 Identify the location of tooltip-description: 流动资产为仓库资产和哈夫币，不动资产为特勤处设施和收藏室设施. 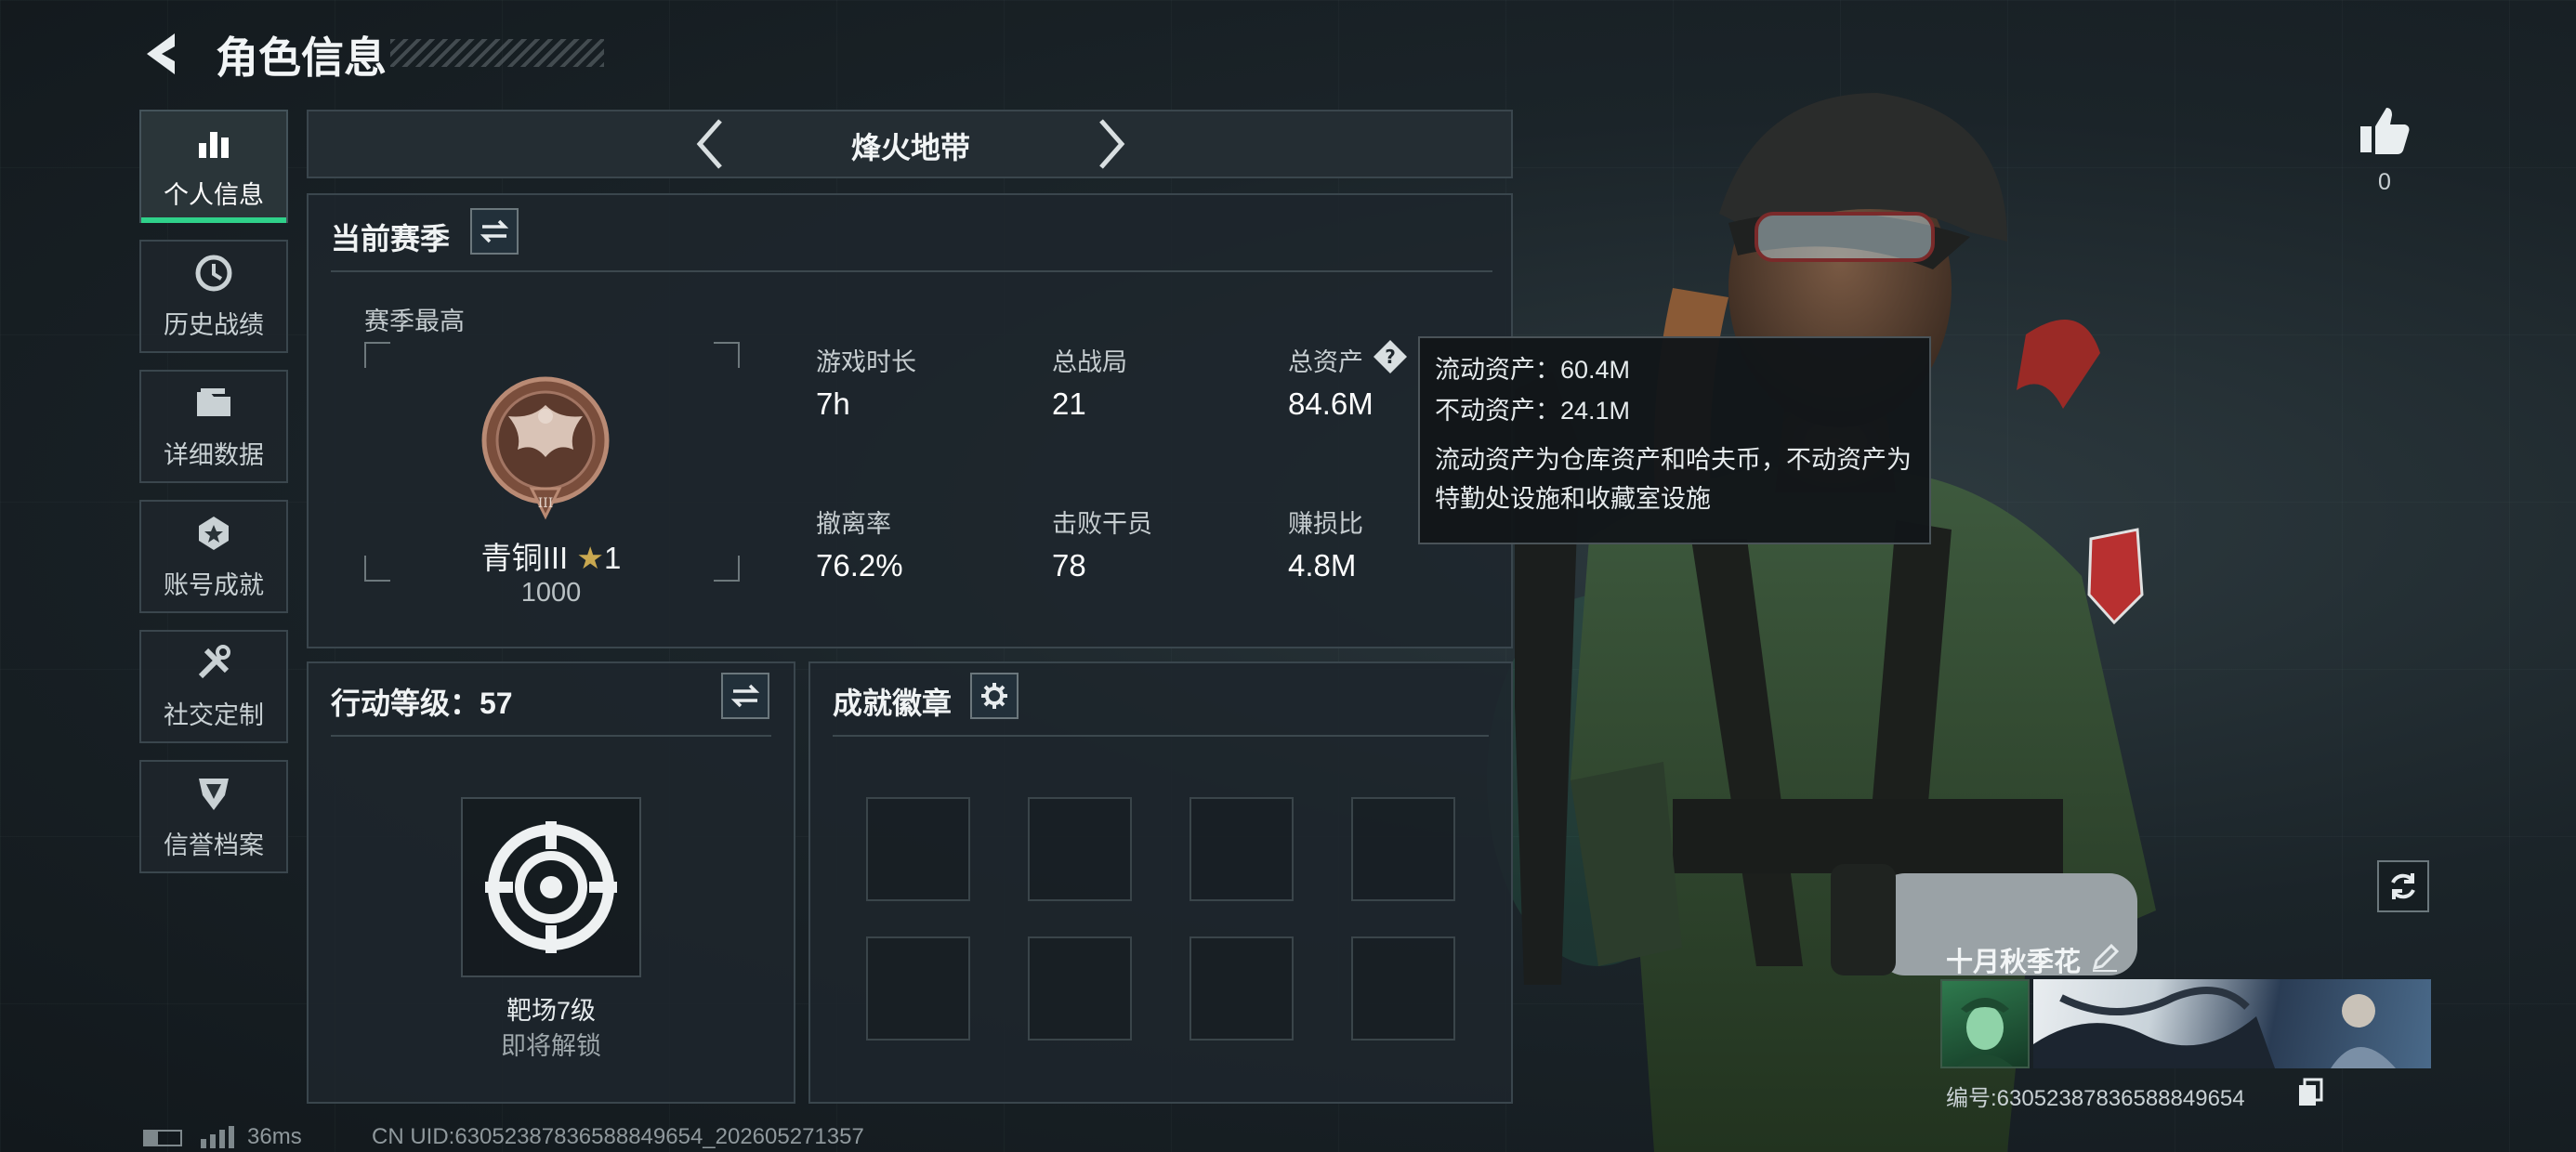
(1673, 479).